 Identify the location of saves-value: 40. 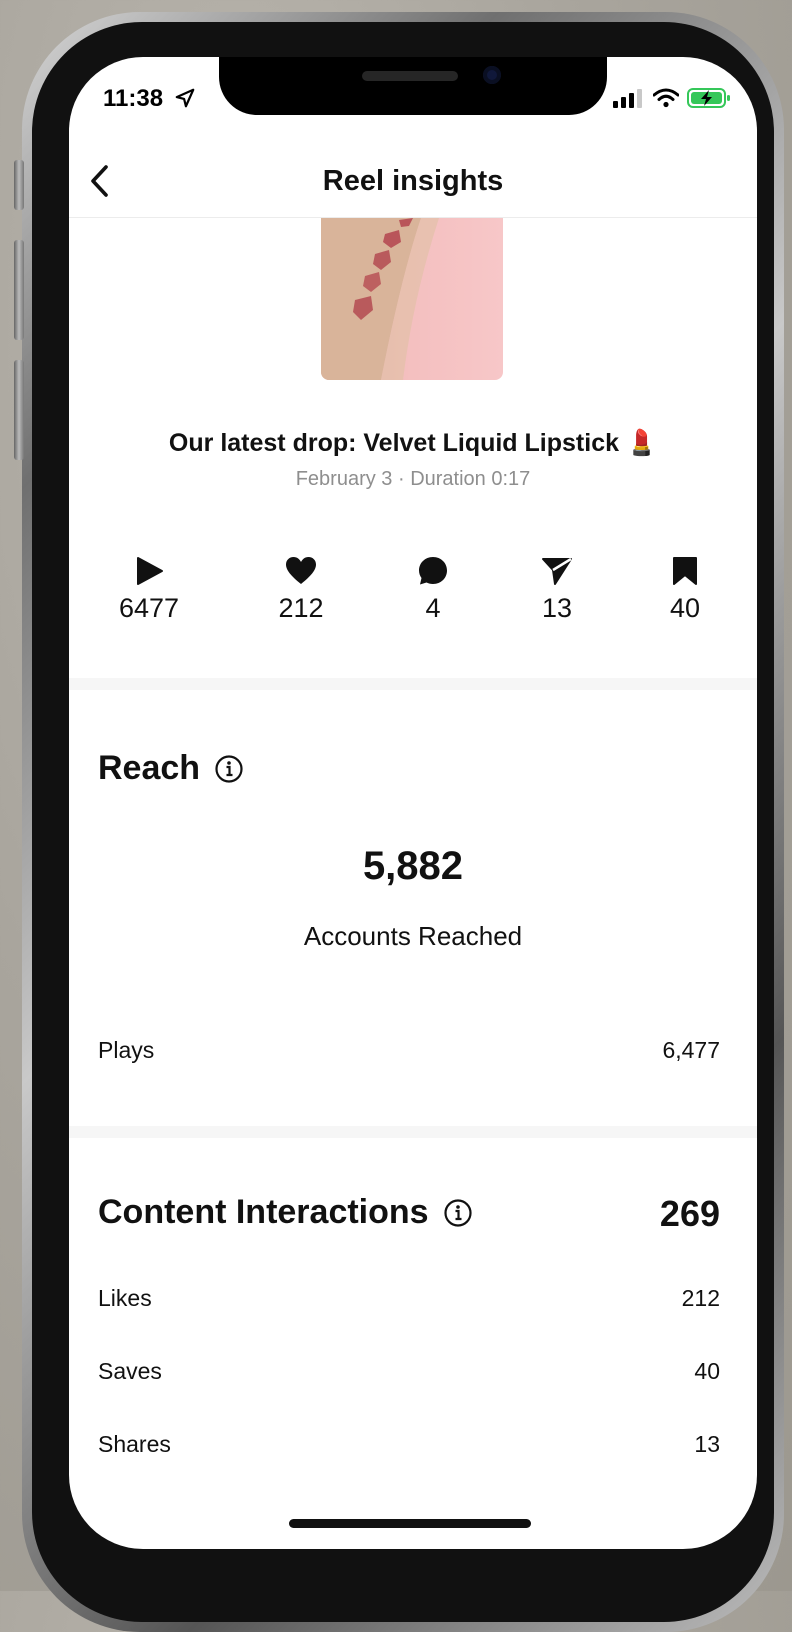
(707, 1371).